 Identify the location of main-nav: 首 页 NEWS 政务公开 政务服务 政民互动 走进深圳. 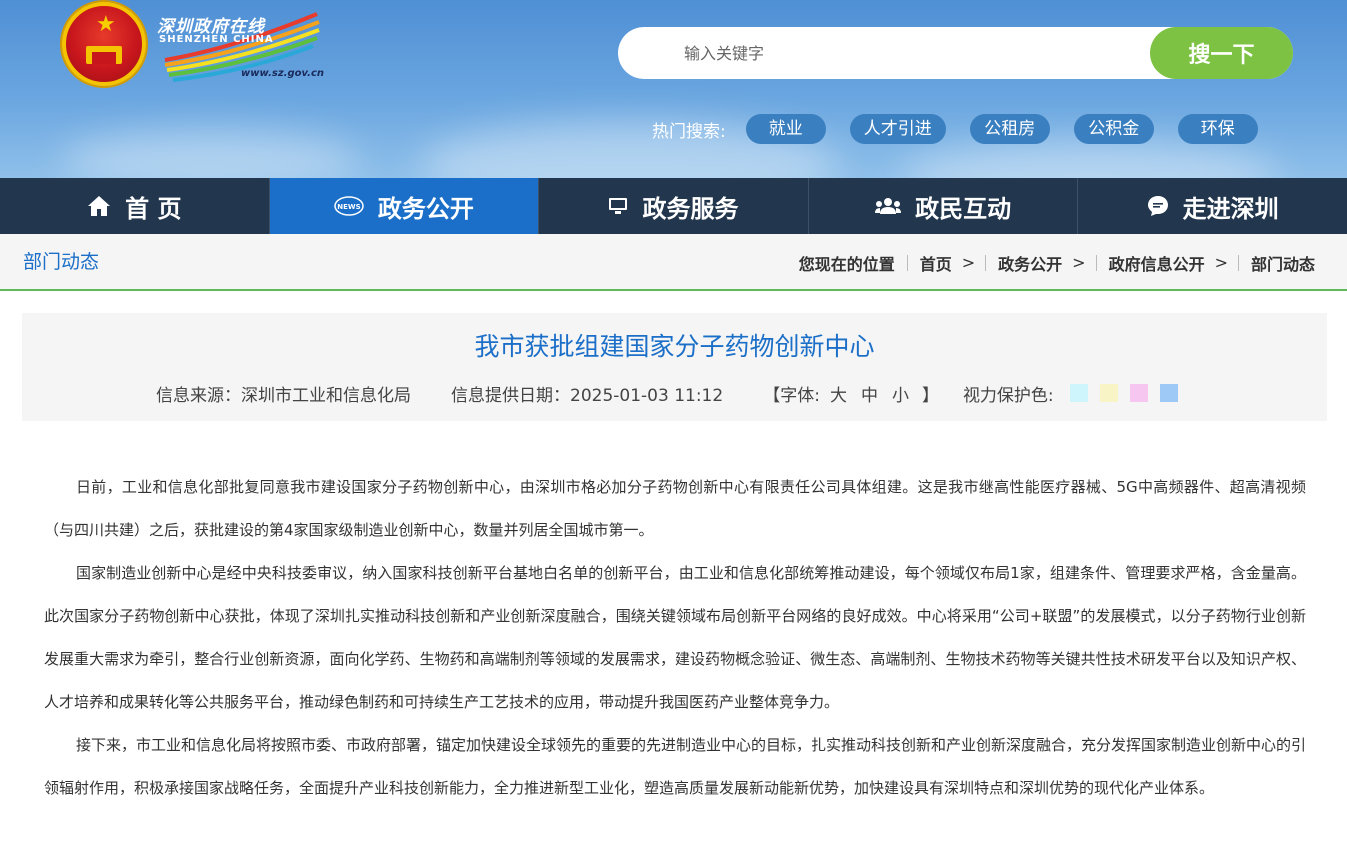
(673, 206).